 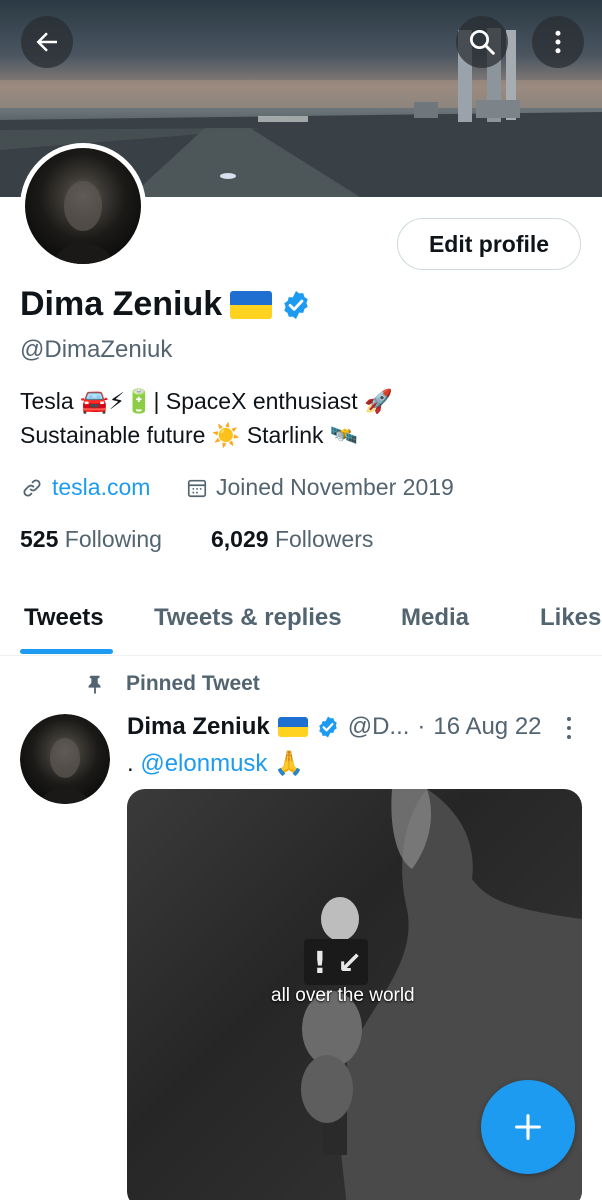 I want to click on tweet-text: . @elonmusk 🙏, so click(x=215, y=763).